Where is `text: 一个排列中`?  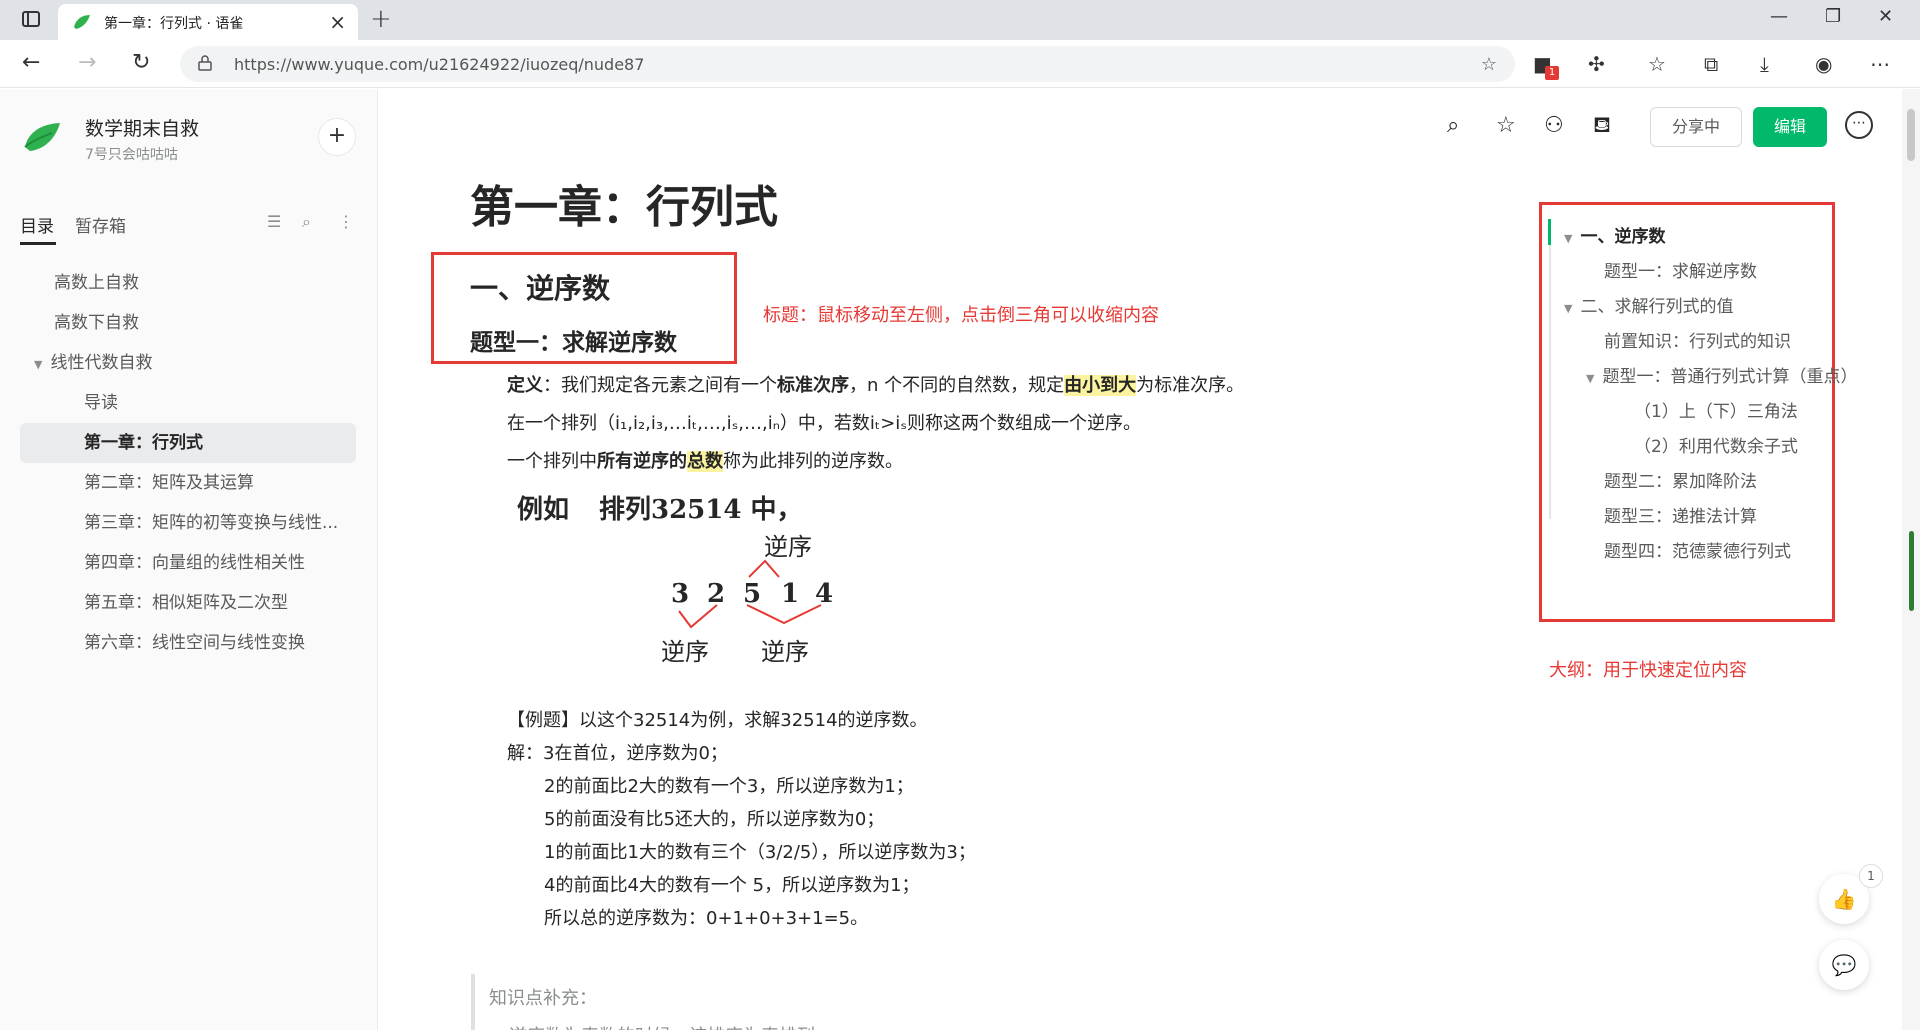 text: 一个排列中 is located at coordinates (552, 461).